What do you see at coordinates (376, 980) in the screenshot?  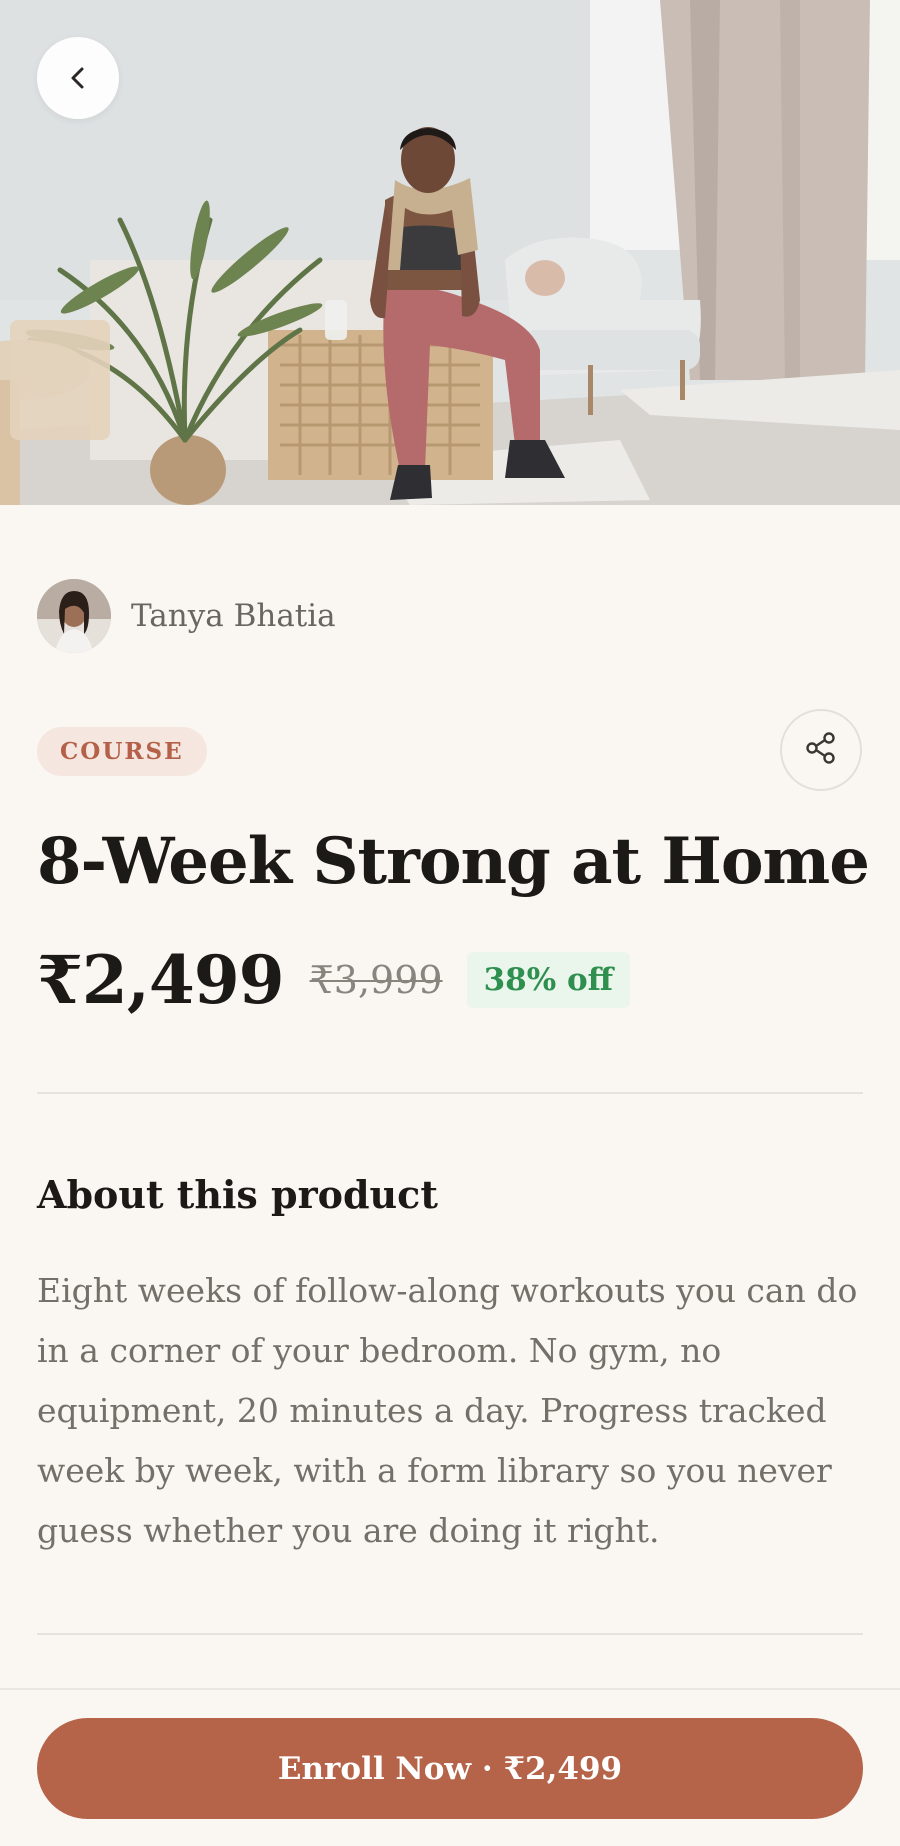 I see `original-price: ₹3,999` at bounding box center [376, 980].